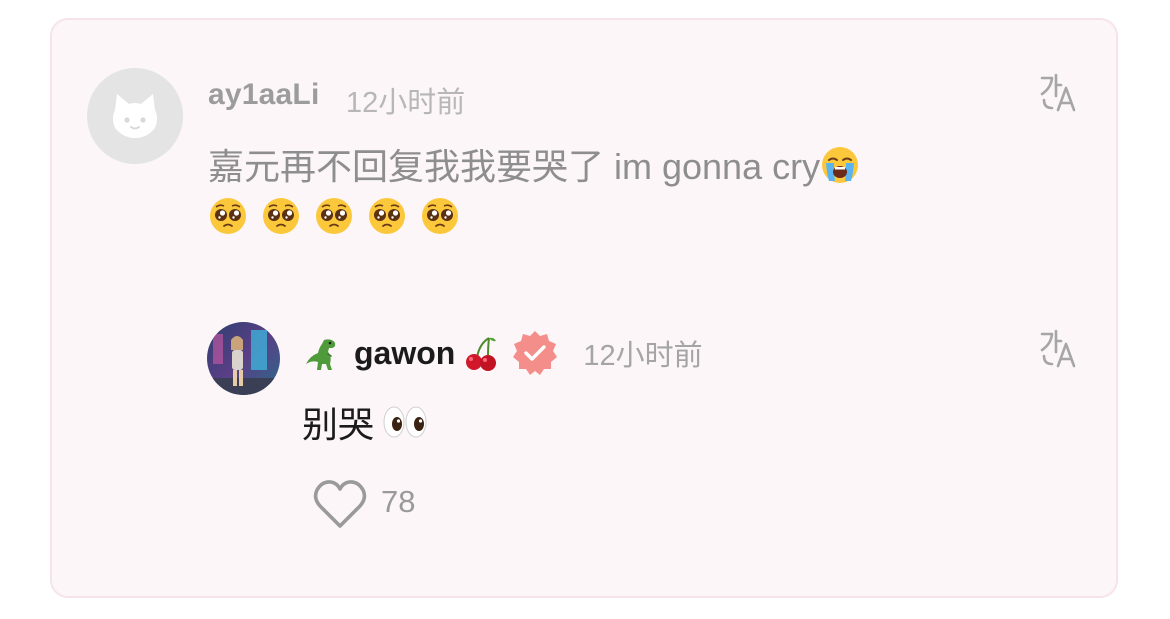  I want to click on user-avatar, so click(135, 116).